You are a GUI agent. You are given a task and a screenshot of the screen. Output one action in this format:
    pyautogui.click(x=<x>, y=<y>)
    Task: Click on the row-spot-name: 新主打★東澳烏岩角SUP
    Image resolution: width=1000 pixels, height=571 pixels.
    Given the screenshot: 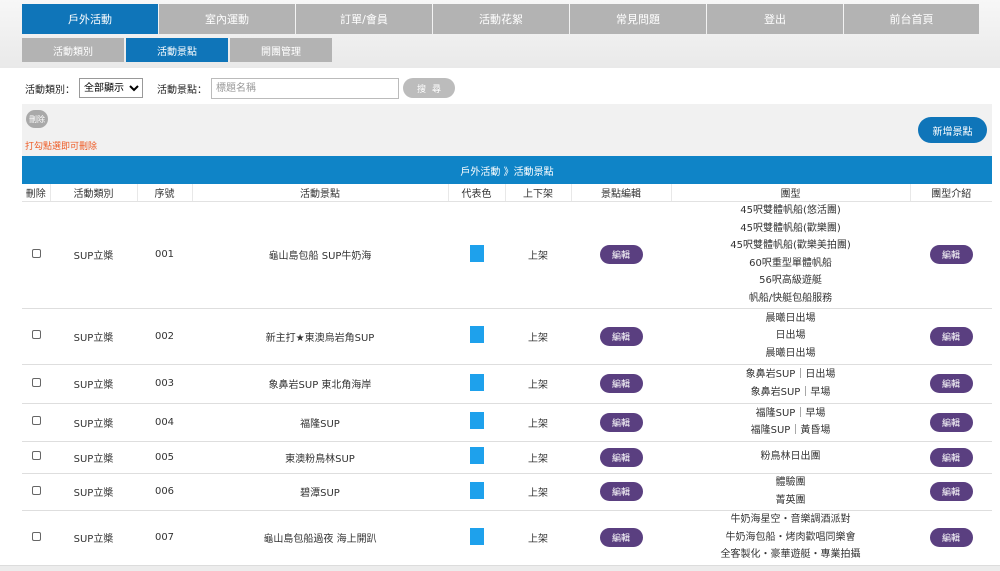 What is the action you would take?
    pyautogui.click(x=320, y=336)
    